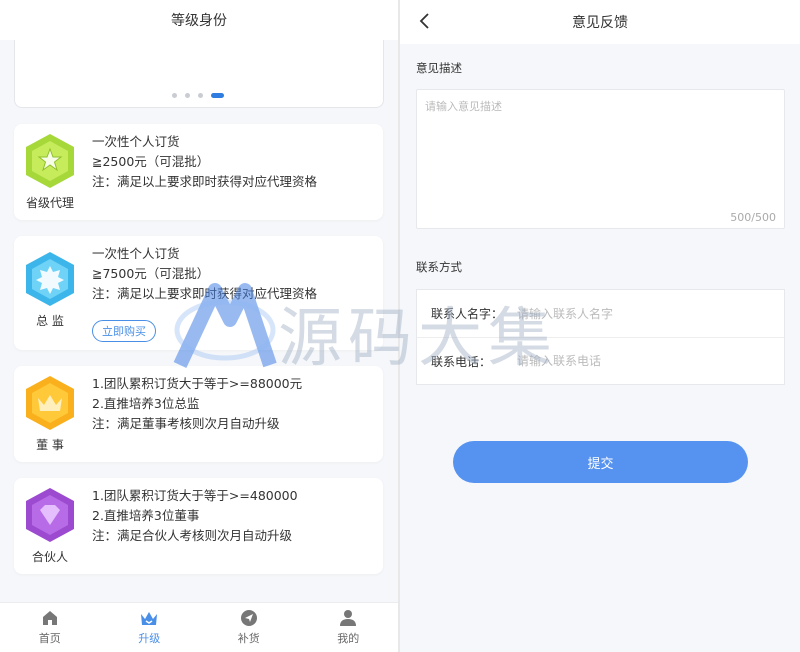 This screenshot has height=652, width=800. What do you see at coordinates (50, 161) in the screenshot?
I see `star-hexagon-icon` at bounding box center [50, 161].